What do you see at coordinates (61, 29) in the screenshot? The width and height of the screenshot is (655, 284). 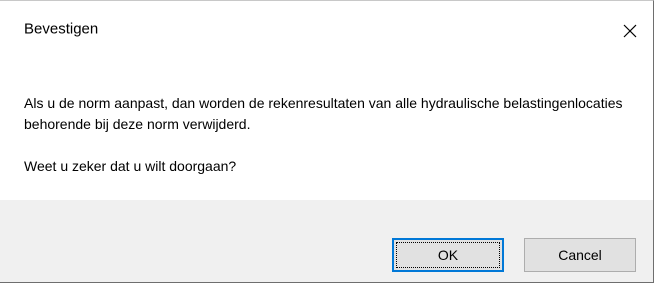 I see `dialog-title: Bevestigen` at bounding box center [61, 29].